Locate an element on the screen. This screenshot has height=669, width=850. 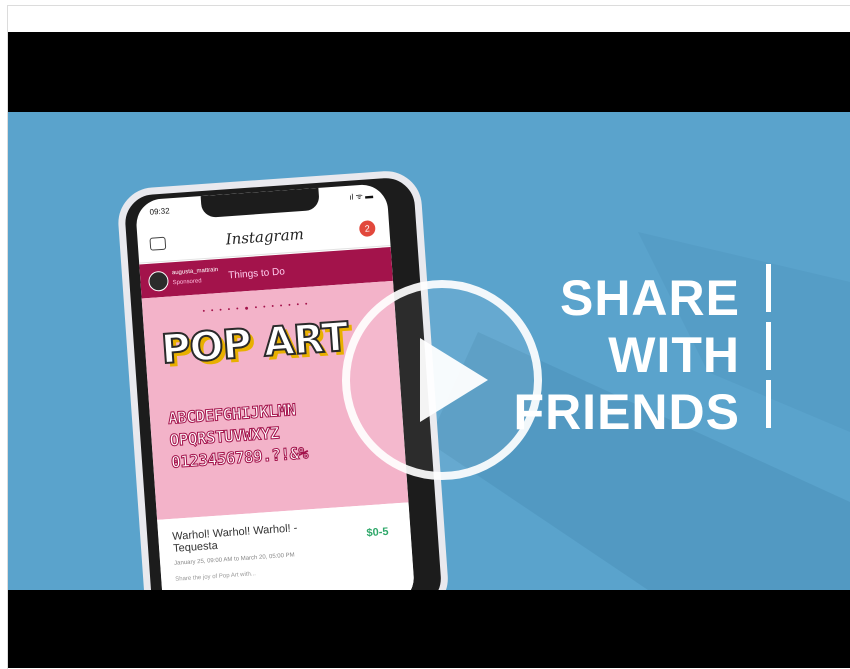
notification-badge: 2 is located at coordinates (367, 229).